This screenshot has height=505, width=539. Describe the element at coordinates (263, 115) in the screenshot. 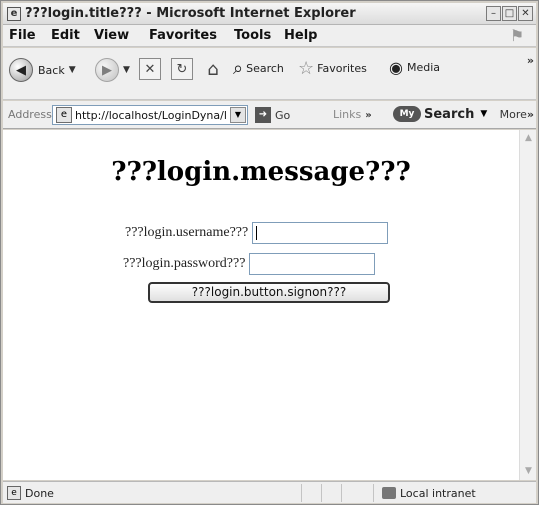

I see `go-arrow-icon: ➜` at that location.